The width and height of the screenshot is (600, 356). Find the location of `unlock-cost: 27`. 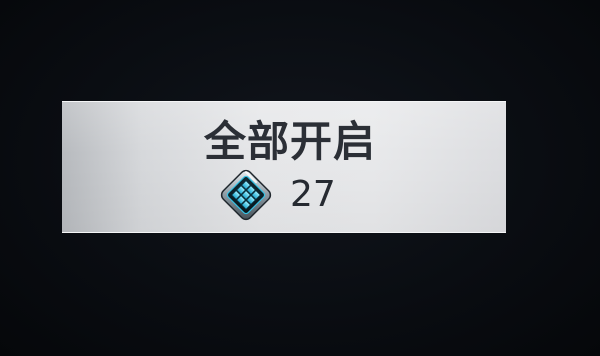

unlock-cost: 27 is located at coordinates (276, 195).